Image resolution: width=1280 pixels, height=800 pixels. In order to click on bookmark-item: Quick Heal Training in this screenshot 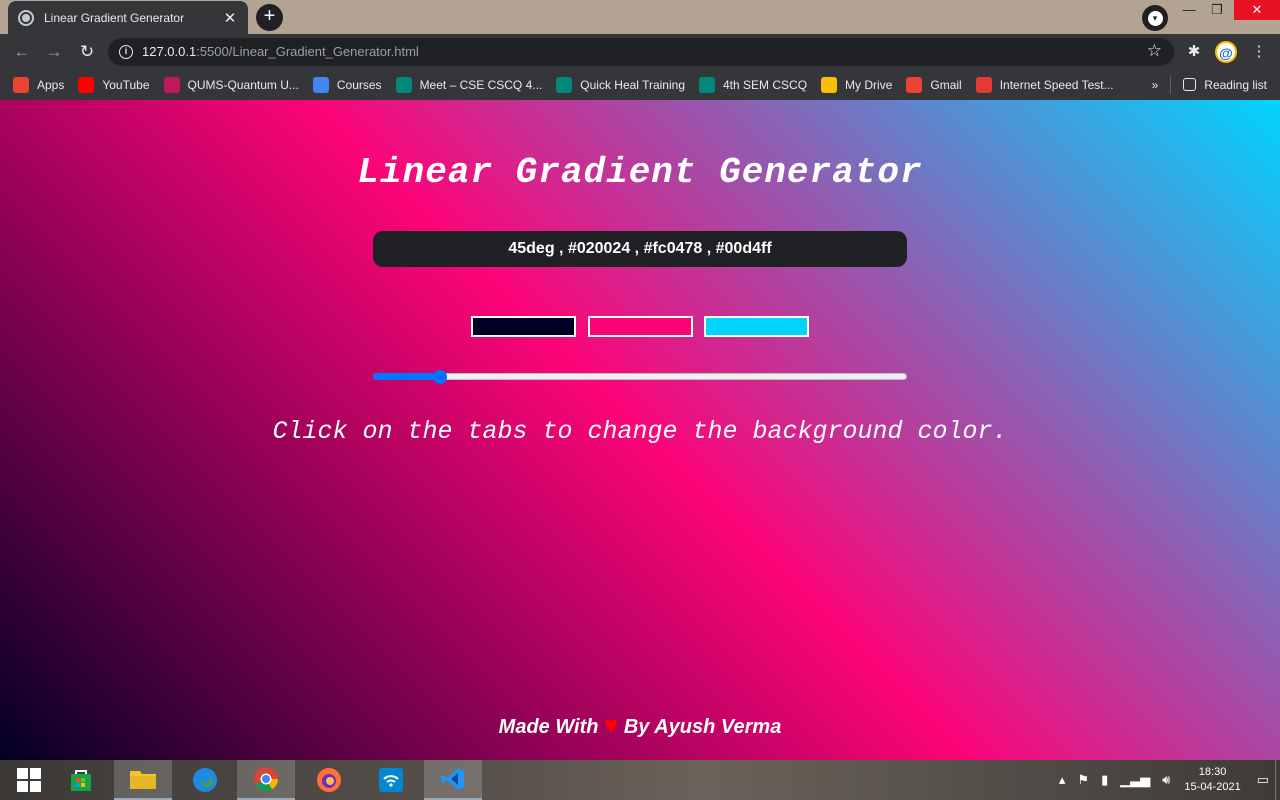, I will do `click(620, 84)`.